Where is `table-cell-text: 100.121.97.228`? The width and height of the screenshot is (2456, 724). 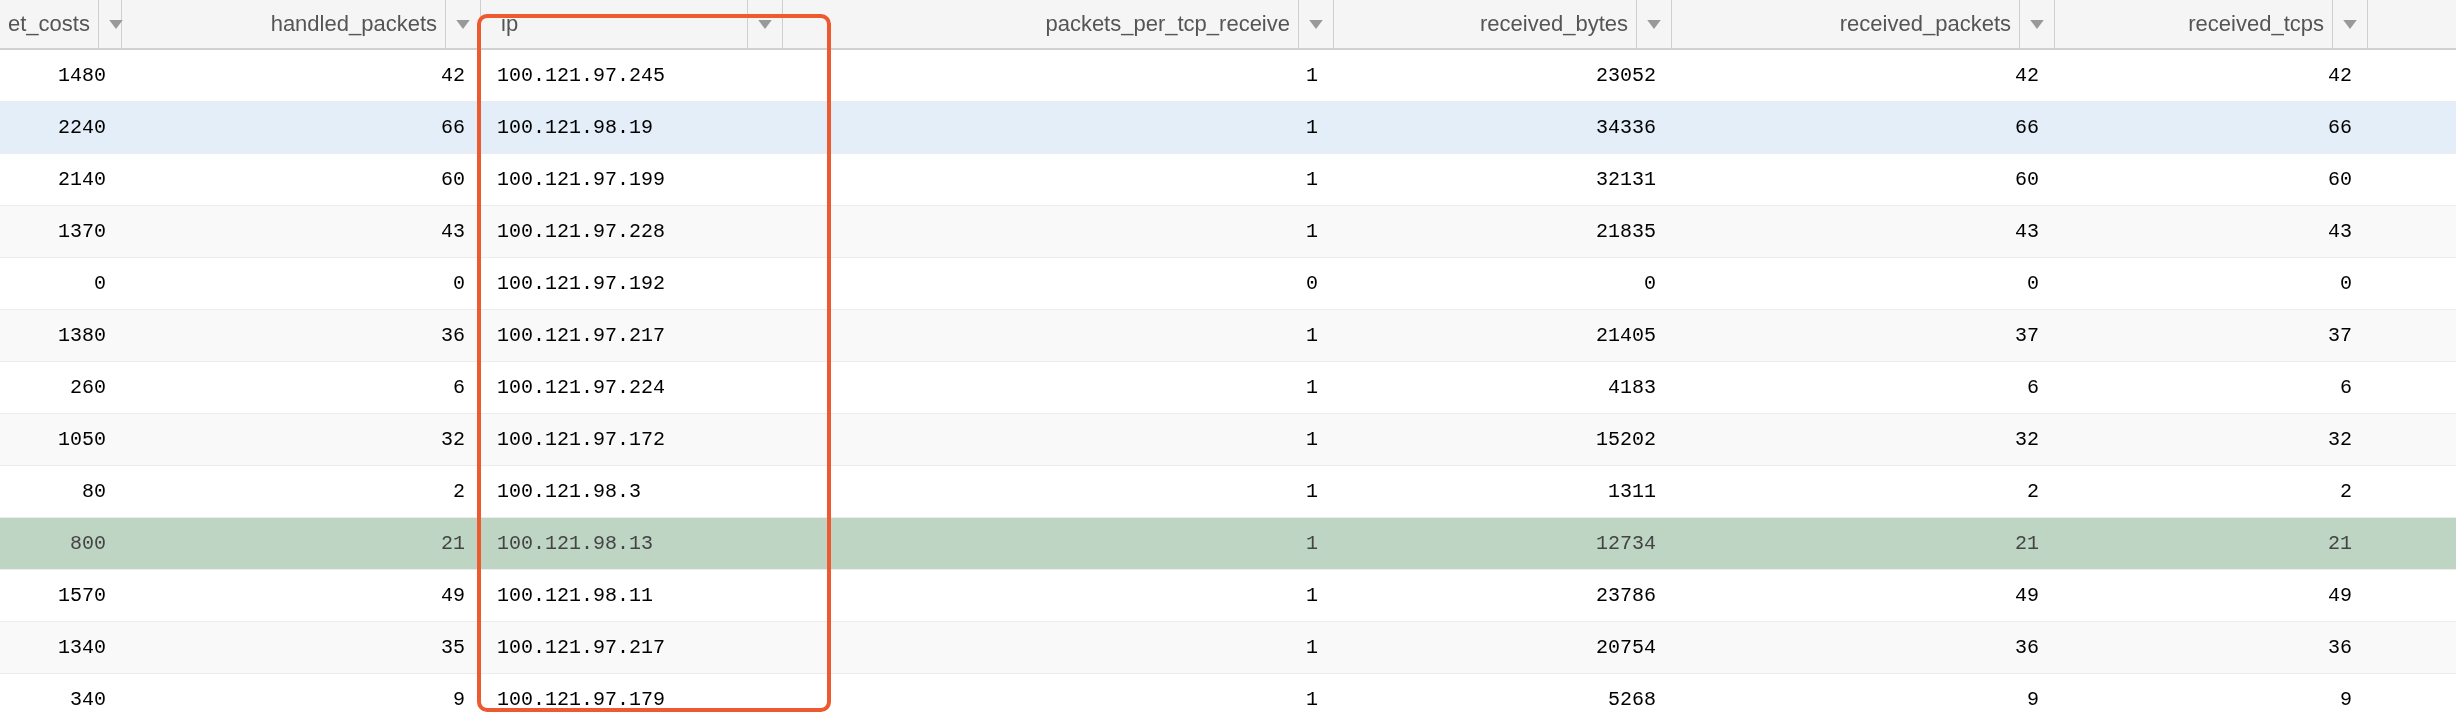 table-cell-text: 100.121.97.228 is located at coordinates (581, 232).